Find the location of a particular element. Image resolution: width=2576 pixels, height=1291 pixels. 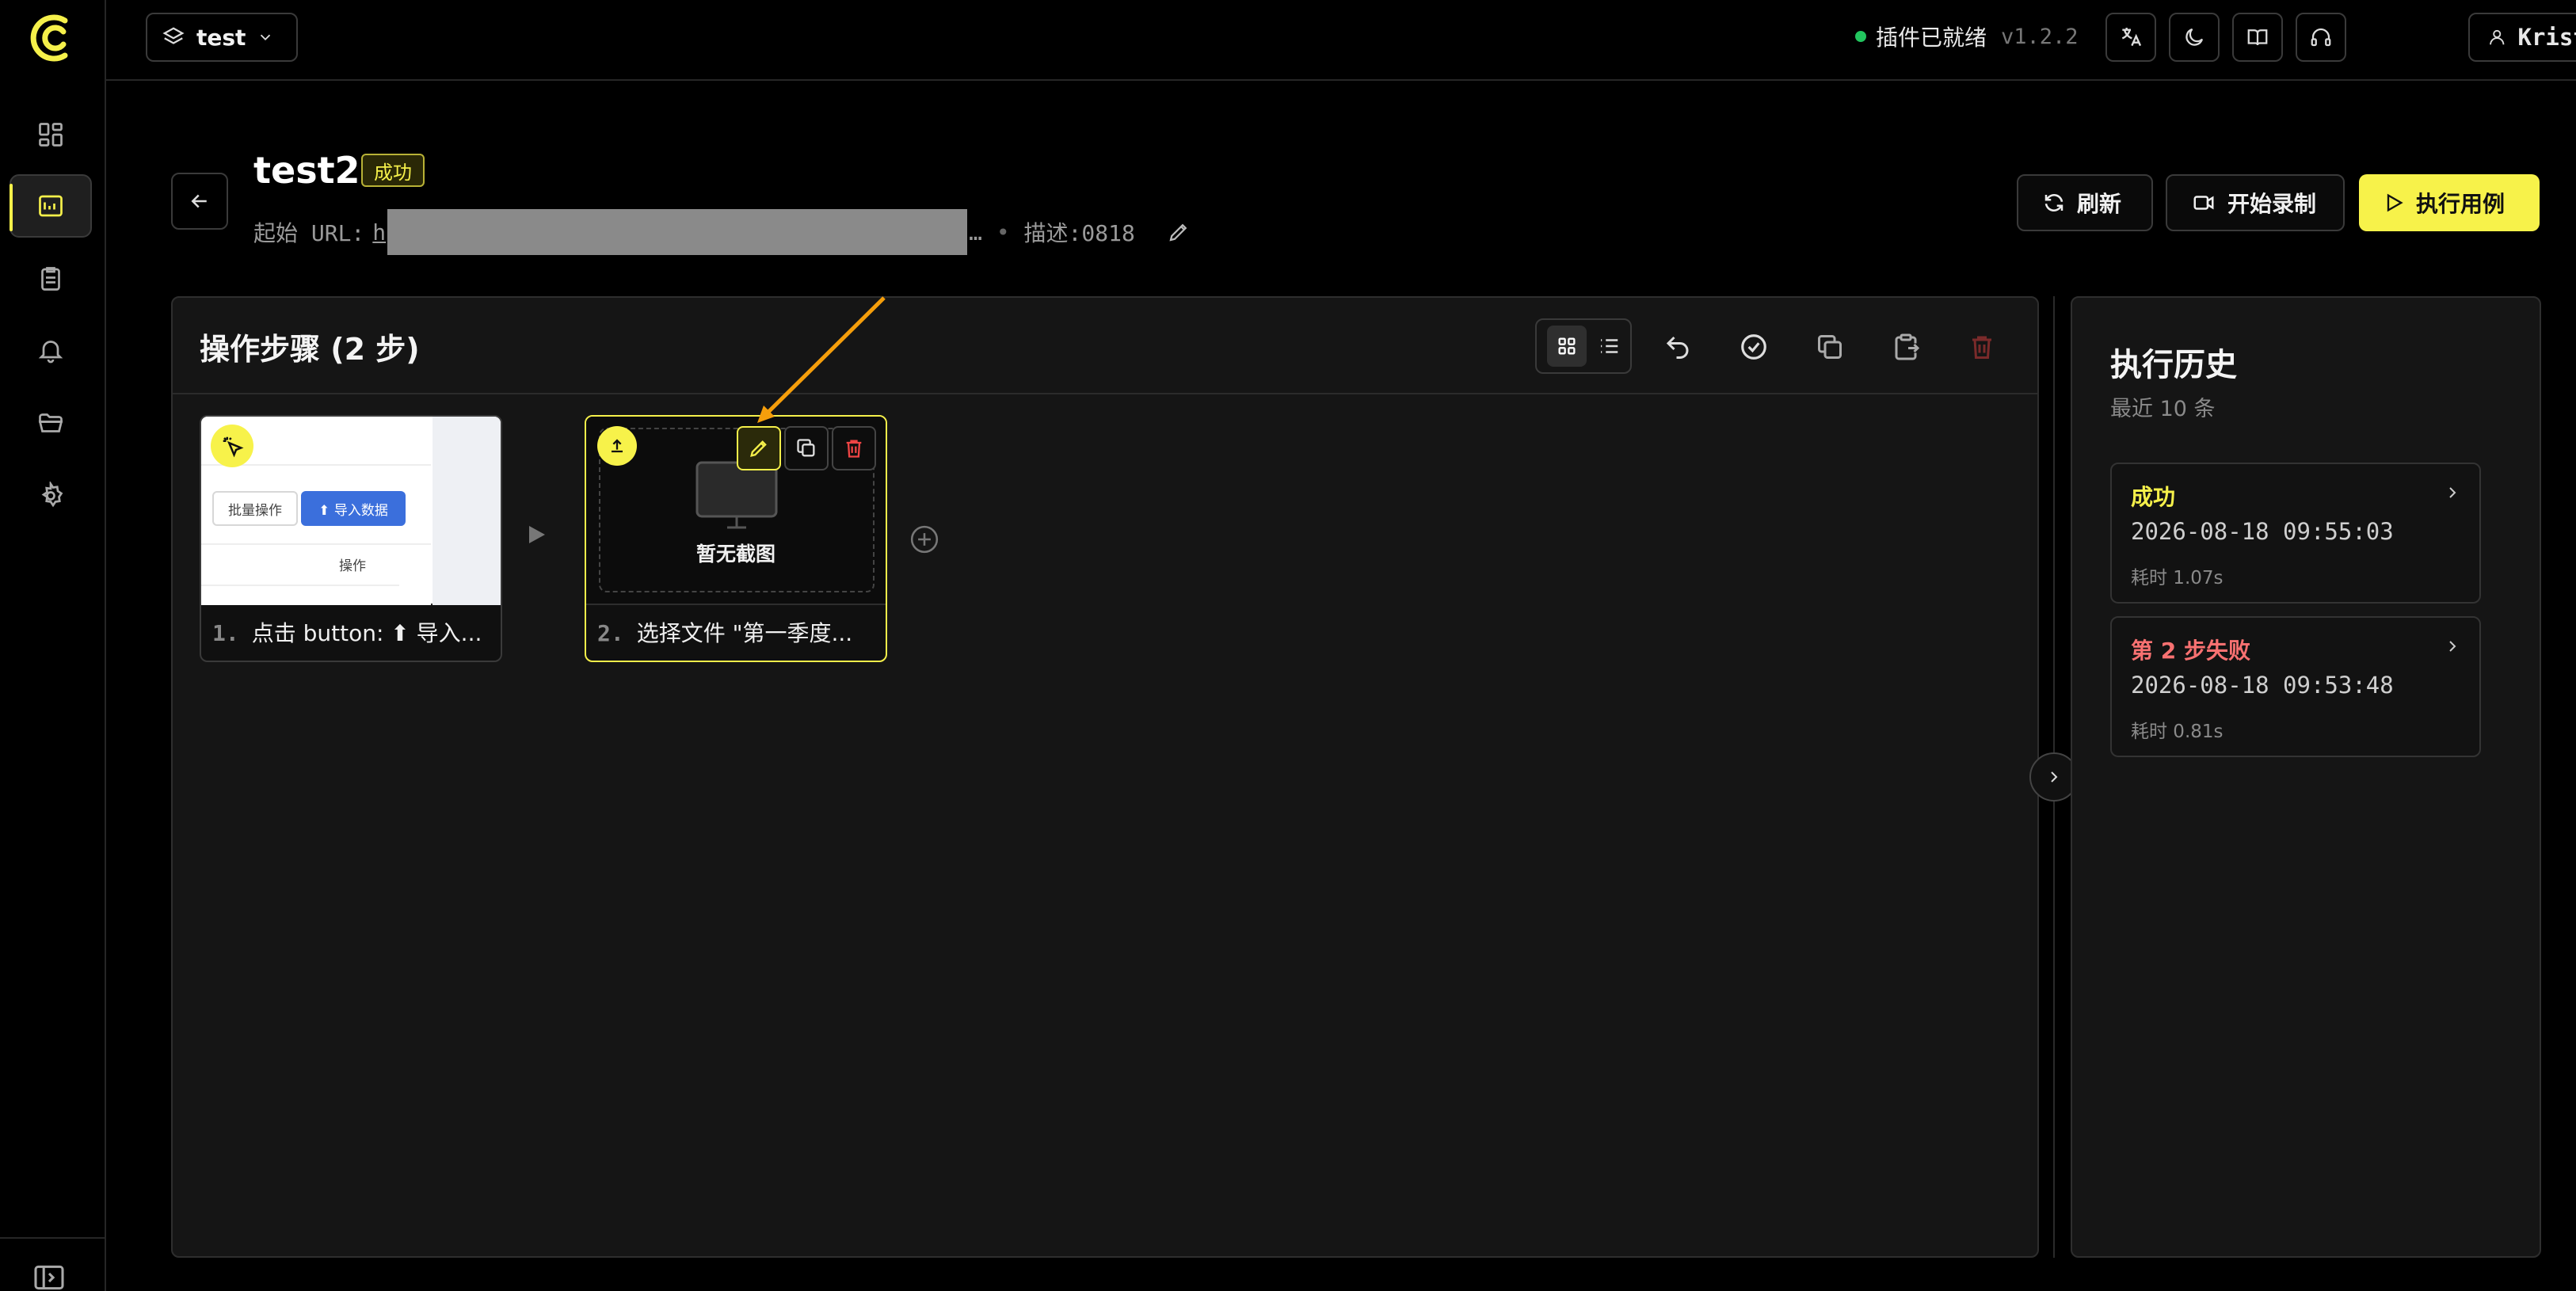

user-menu: Kristen is located at coordinates (2522, 37).